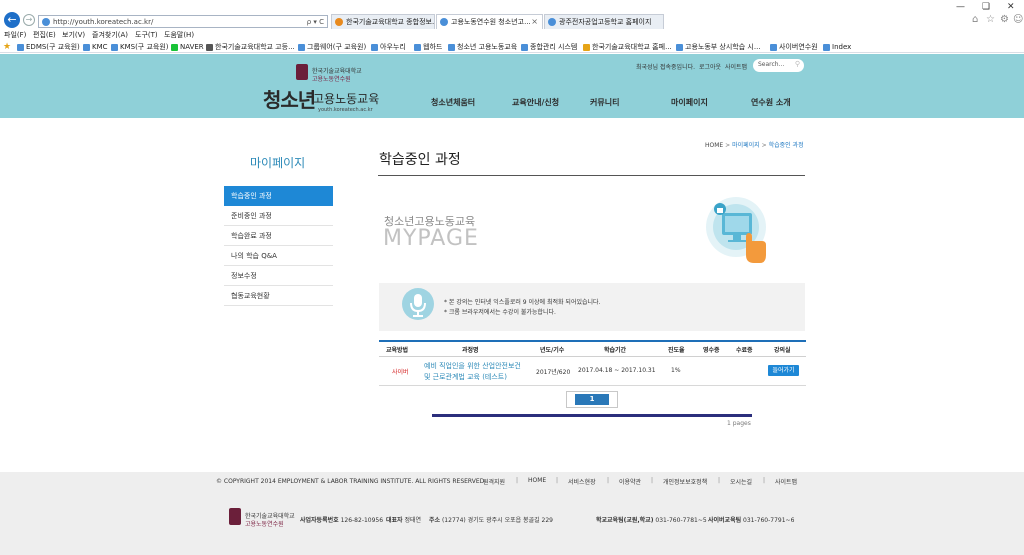 This screenshot has height=555, width=1024. I want to click on browser-tab-2: 고용노동연수원 청소년고... ×, so click(489, 21).